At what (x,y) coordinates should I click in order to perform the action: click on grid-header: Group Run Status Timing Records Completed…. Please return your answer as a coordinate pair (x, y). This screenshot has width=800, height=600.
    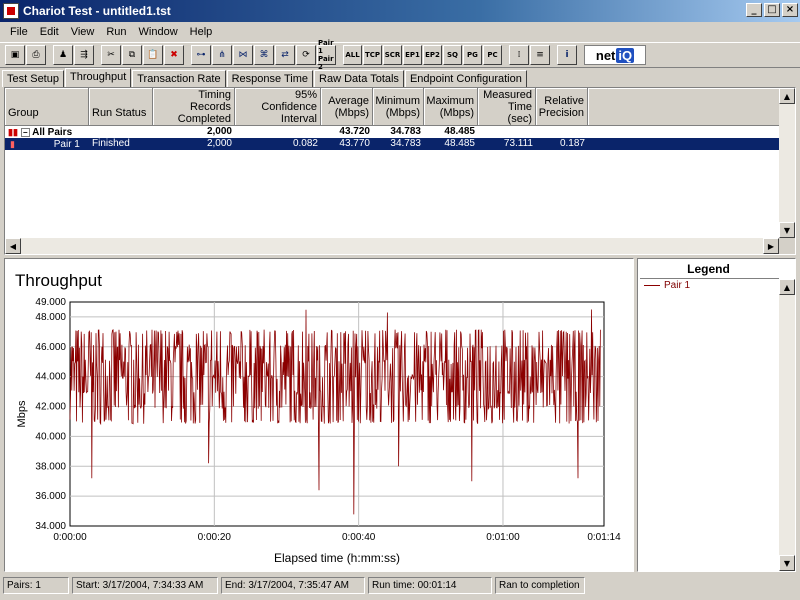
    Looking at the image, I should click on (393, 107).